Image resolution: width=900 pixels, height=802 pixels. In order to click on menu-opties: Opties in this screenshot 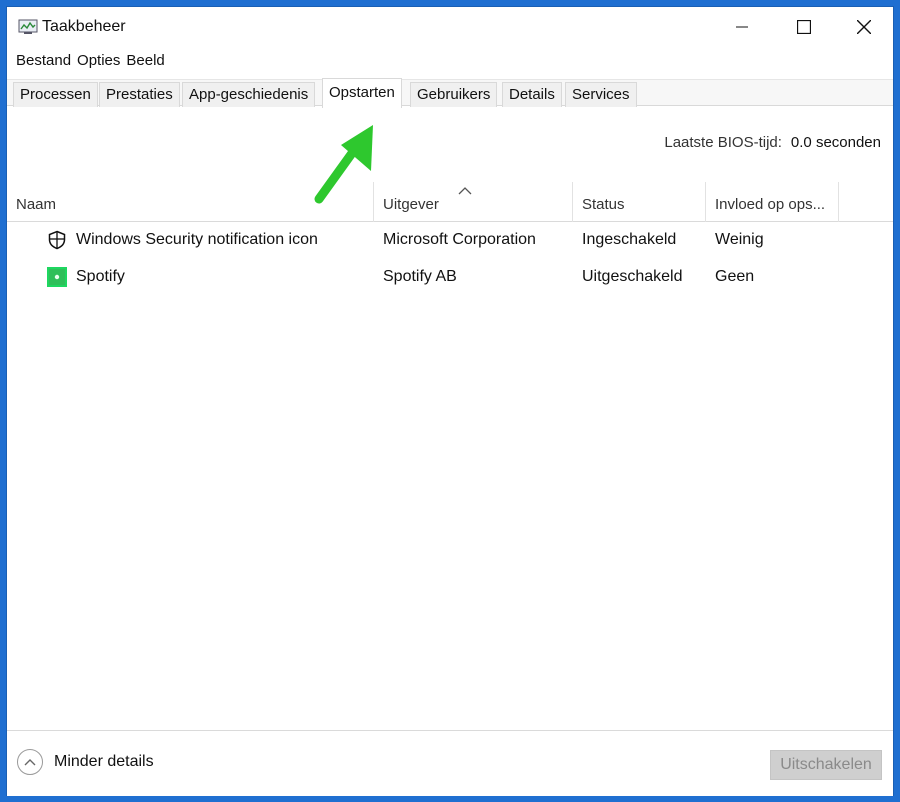, I will do `click(98, 62)`.